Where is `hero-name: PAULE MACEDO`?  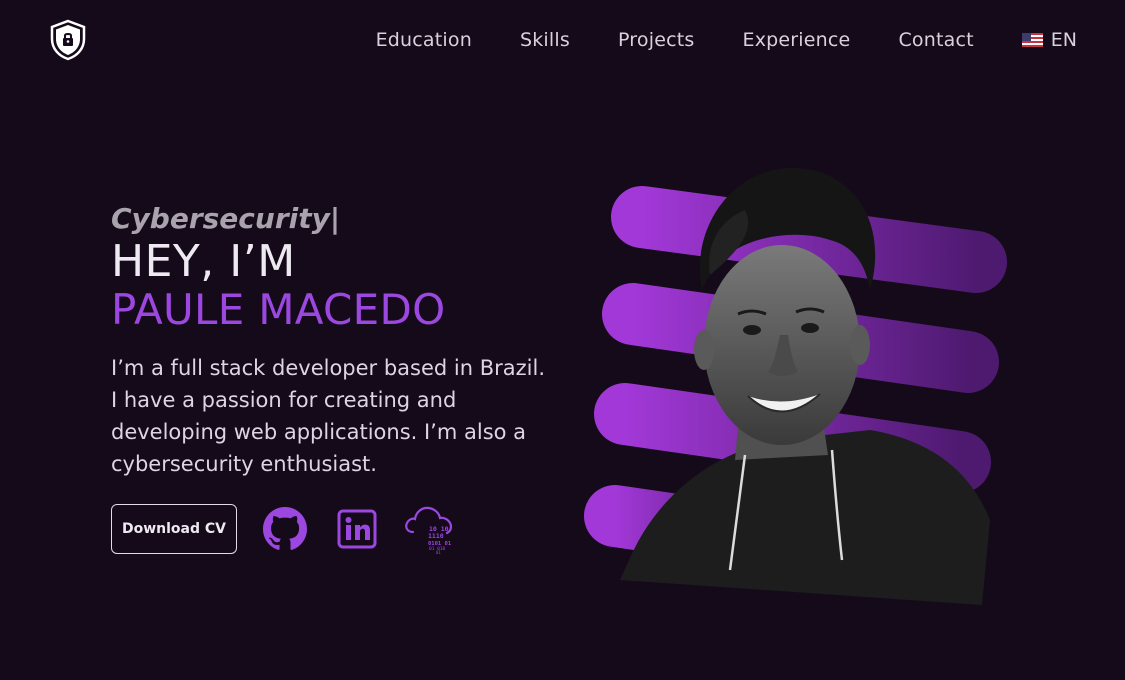 hero-name: PAULE MACEDO is located at coordinates (278, 309).